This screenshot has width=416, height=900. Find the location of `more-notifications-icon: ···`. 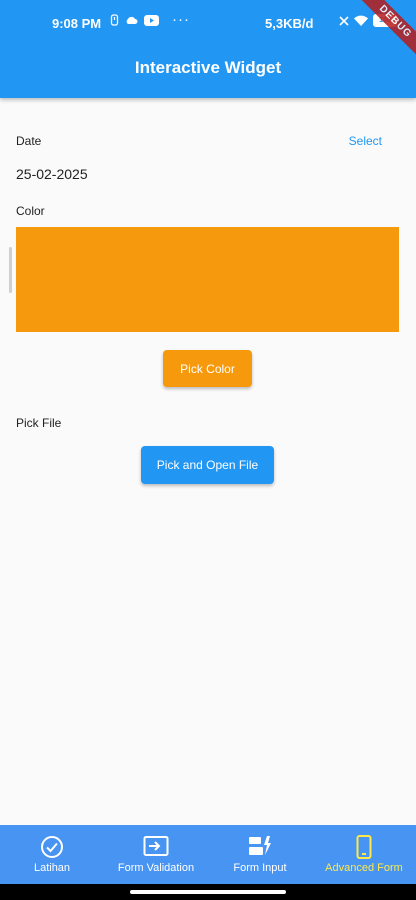

more-notifications-icon: ··· is located at coordinates (181, 19).